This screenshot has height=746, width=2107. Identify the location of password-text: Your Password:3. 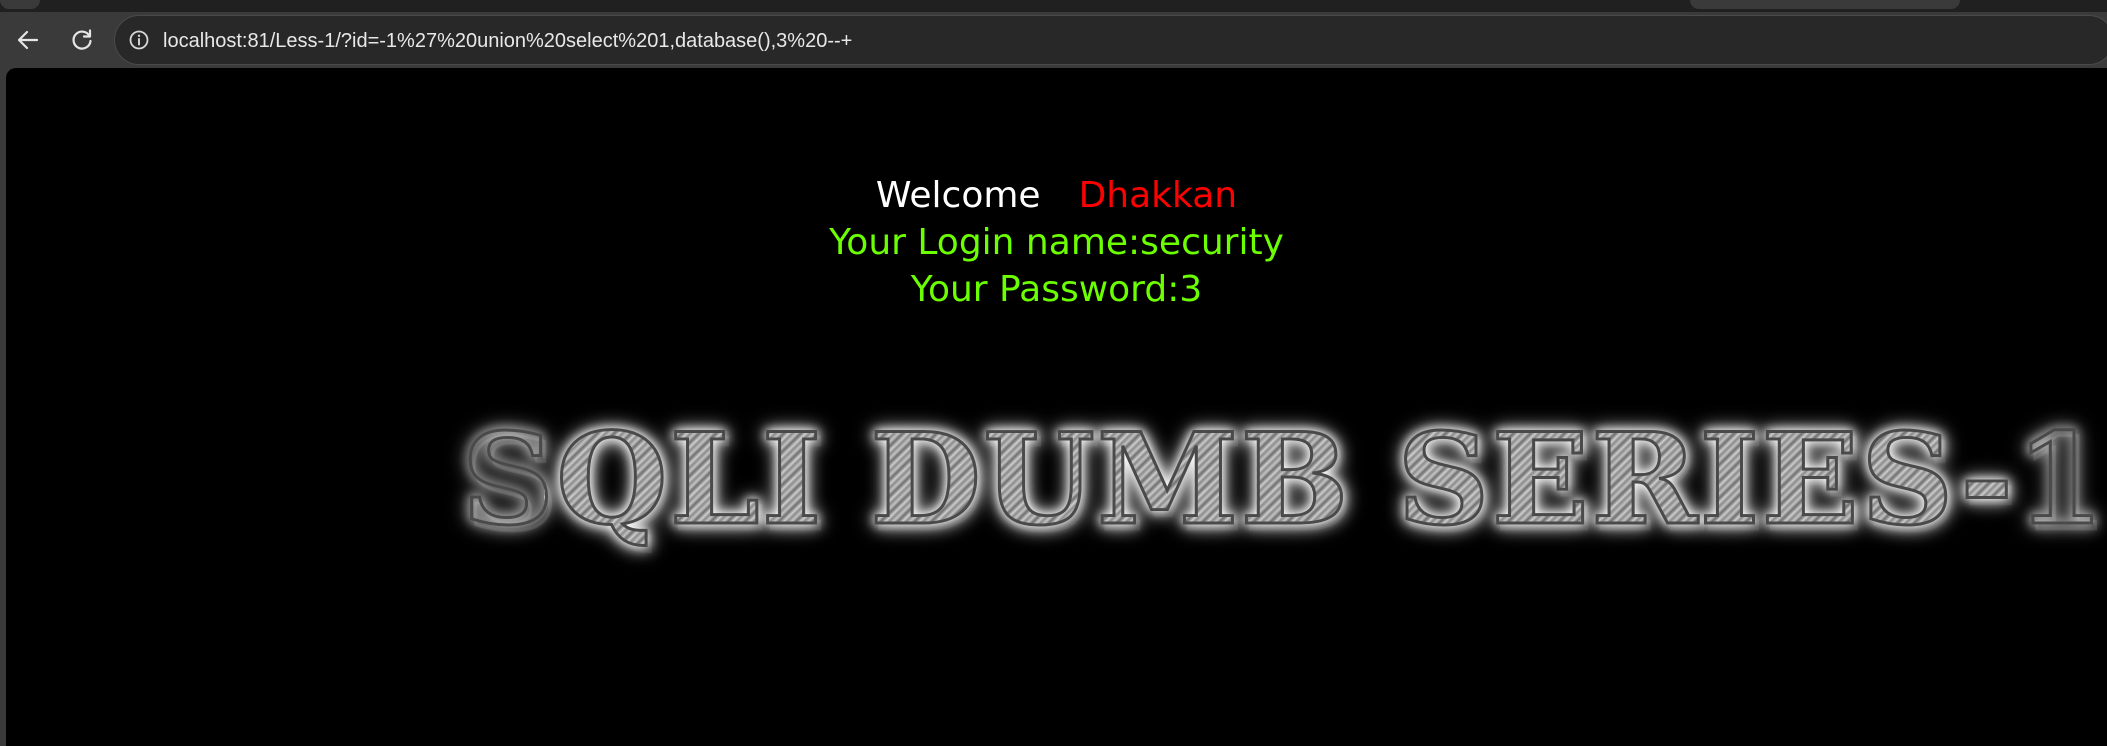
(1056, 289).